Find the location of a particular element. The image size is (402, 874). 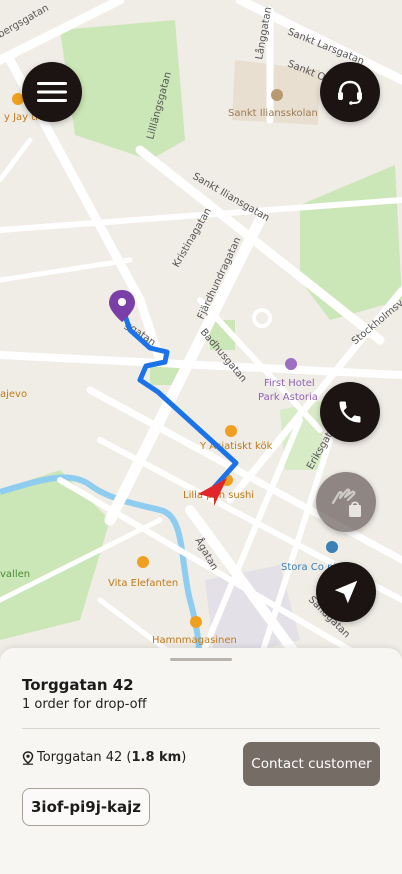

poi-label: Sankt Iliansskolan is located at coordinates (273, 113).